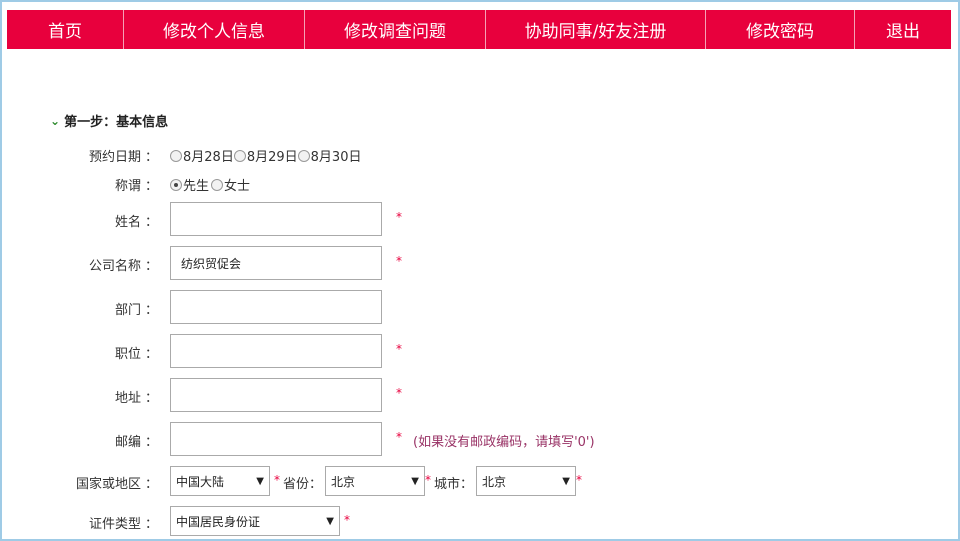  Describe the element at coordinates (596, 29) in the screenshot. I see `nav-register-colleague: 协助同事/好友注册` at that location.